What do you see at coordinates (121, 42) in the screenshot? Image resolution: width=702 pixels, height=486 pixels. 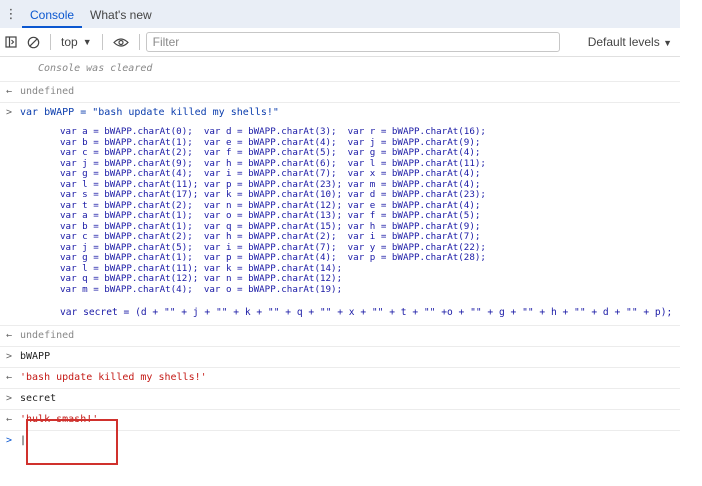 I see `eye-icon` at bounding box center [121, 42].